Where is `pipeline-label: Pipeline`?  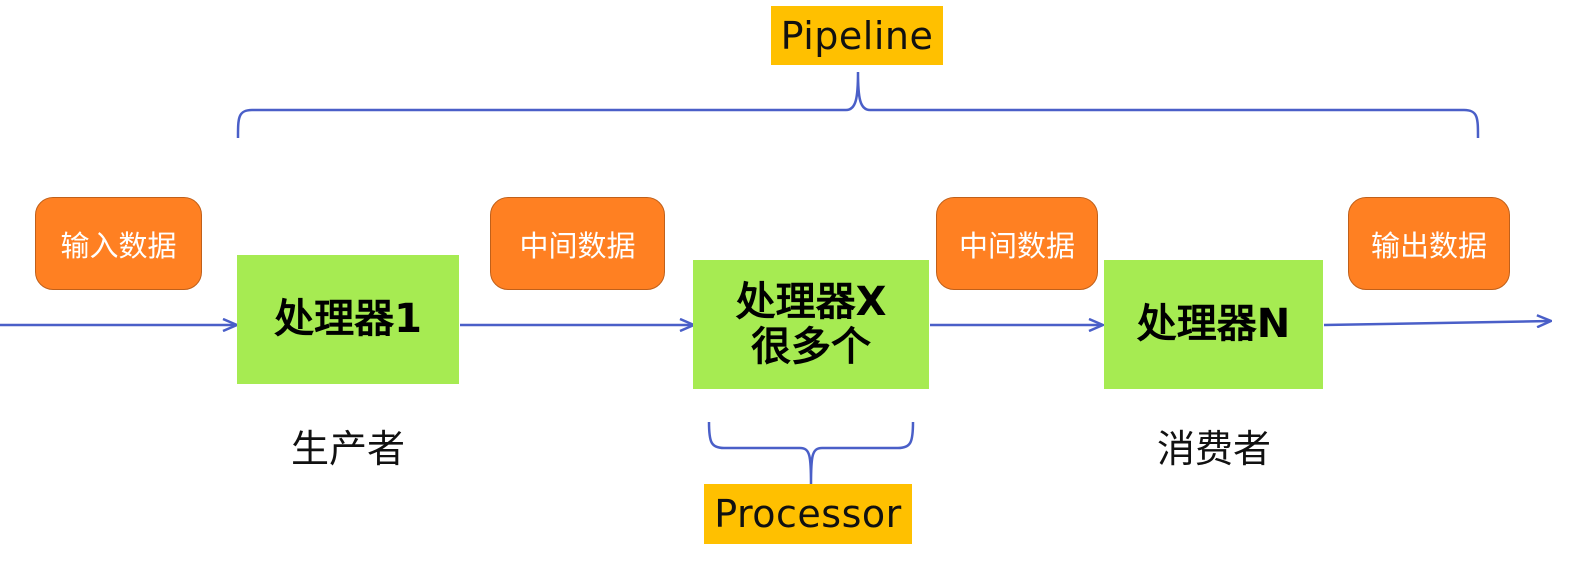 pipeline-label: Pipeline is located at coordinates (857, 35).